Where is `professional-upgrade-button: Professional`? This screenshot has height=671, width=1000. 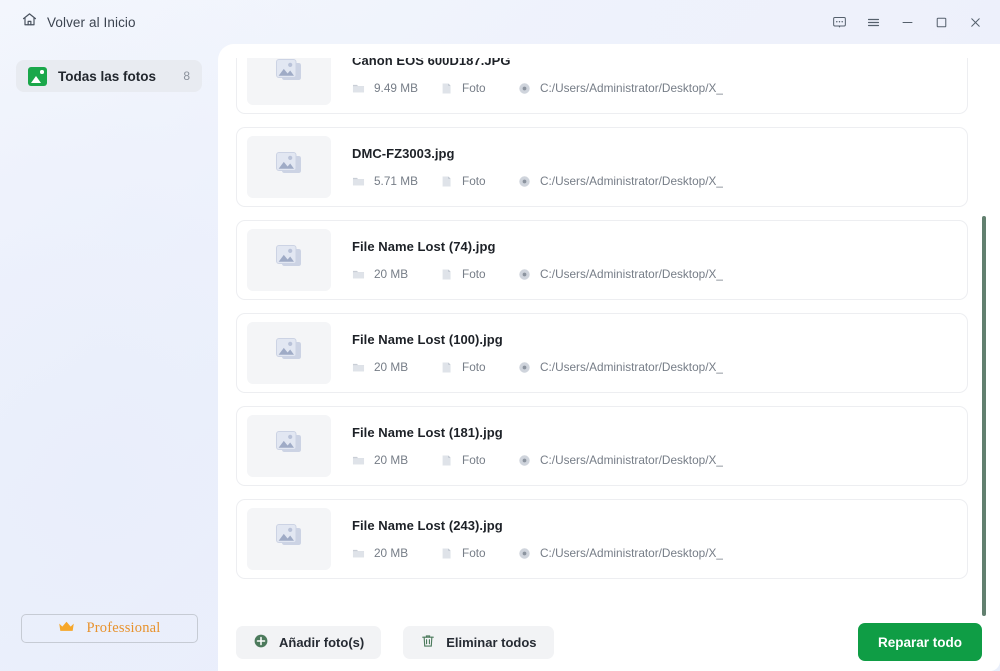 professional-upgrade-button: Professional is located at coordinates (109, 628).